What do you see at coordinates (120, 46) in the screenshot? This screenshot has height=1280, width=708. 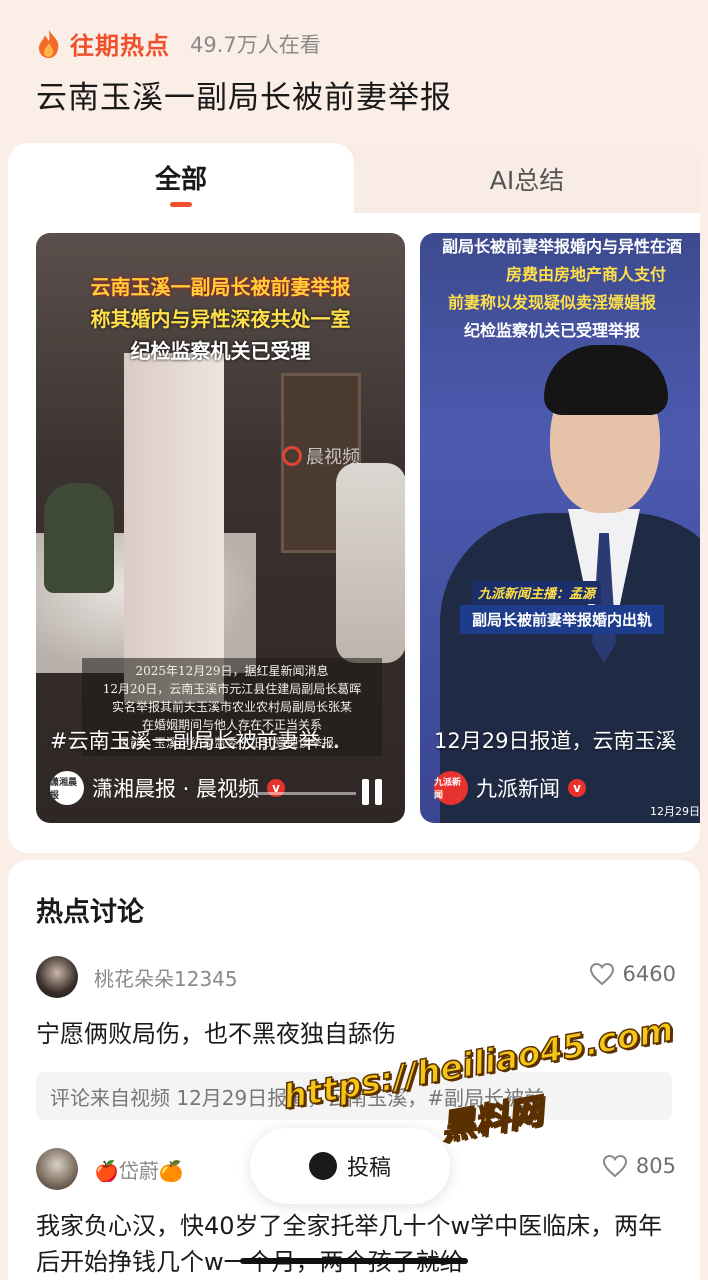 I see `hot-label: 往期热点` at bounding box center [120, 46].